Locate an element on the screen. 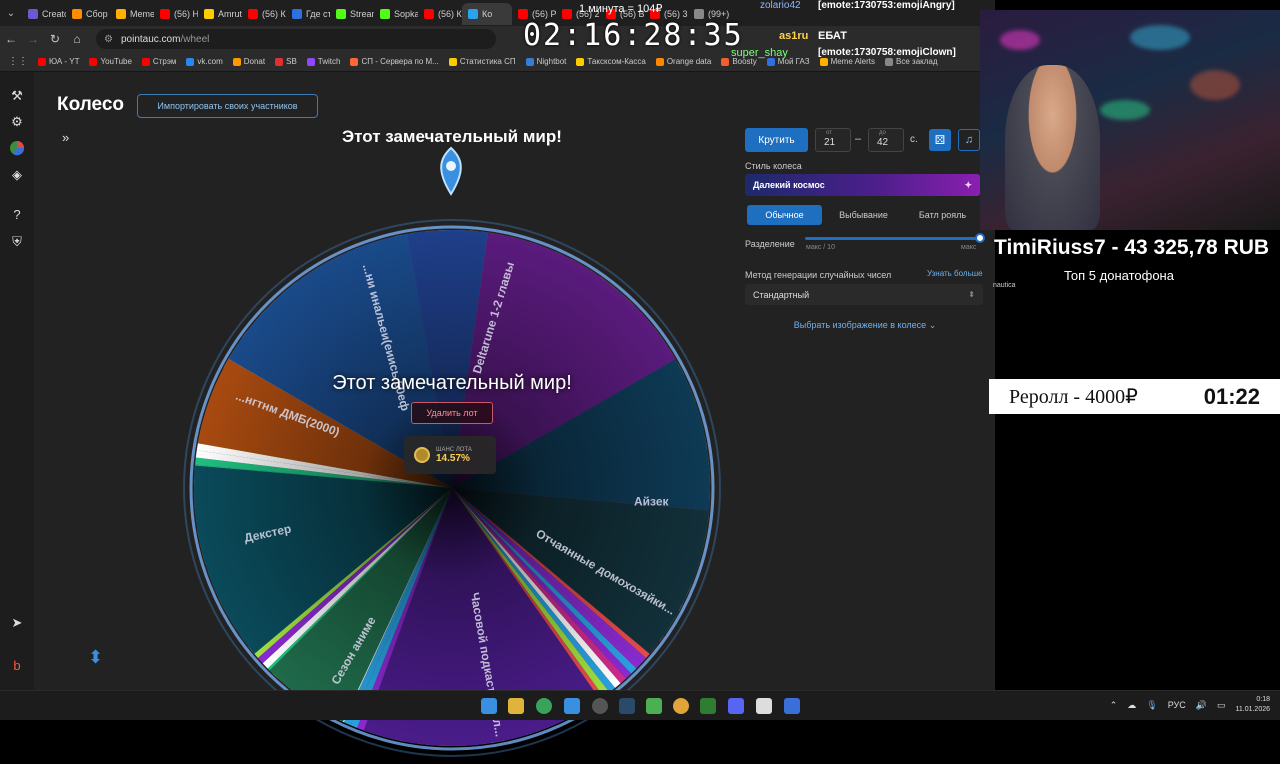  remote-desktop-icon is located at coordinates (792, 706).